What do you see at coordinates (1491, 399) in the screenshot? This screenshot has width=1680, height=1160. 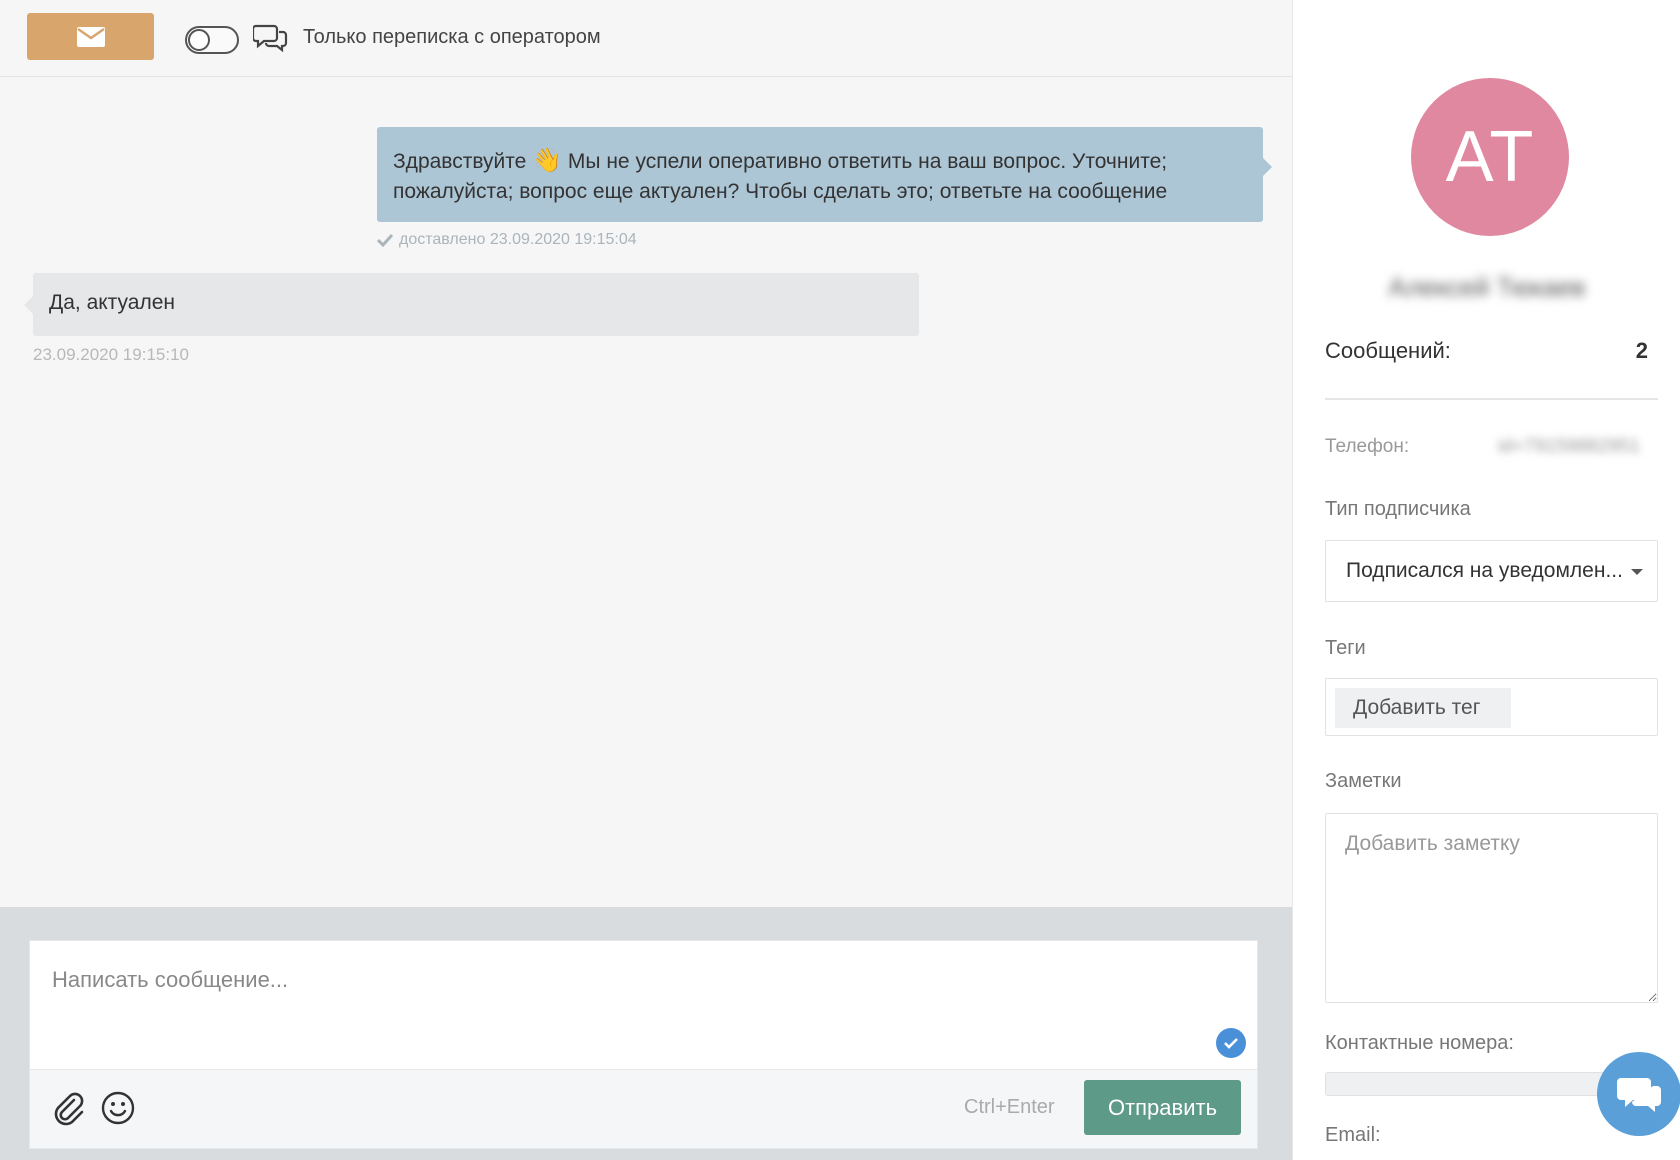 I see `divider` at bounding box center [1491, 399].